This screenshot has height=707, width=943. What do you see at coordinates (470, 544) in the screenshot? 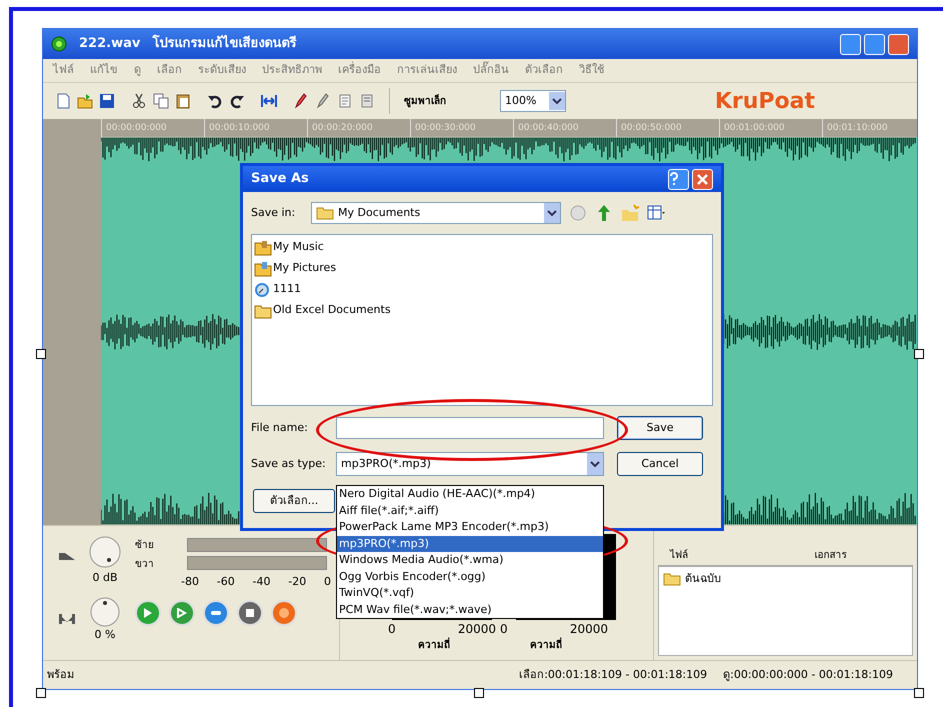
I see `file-type-option: mp3PRO(*.mp3)` at bounding box center [470, 544].